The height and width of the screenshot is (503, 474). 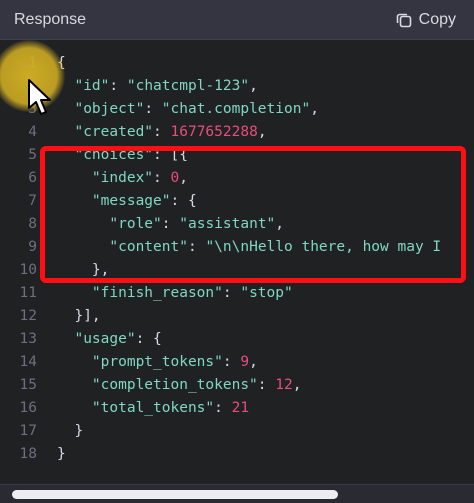 I want to click on code-line: 6 "index": 0,, so click(x=237, y=178).